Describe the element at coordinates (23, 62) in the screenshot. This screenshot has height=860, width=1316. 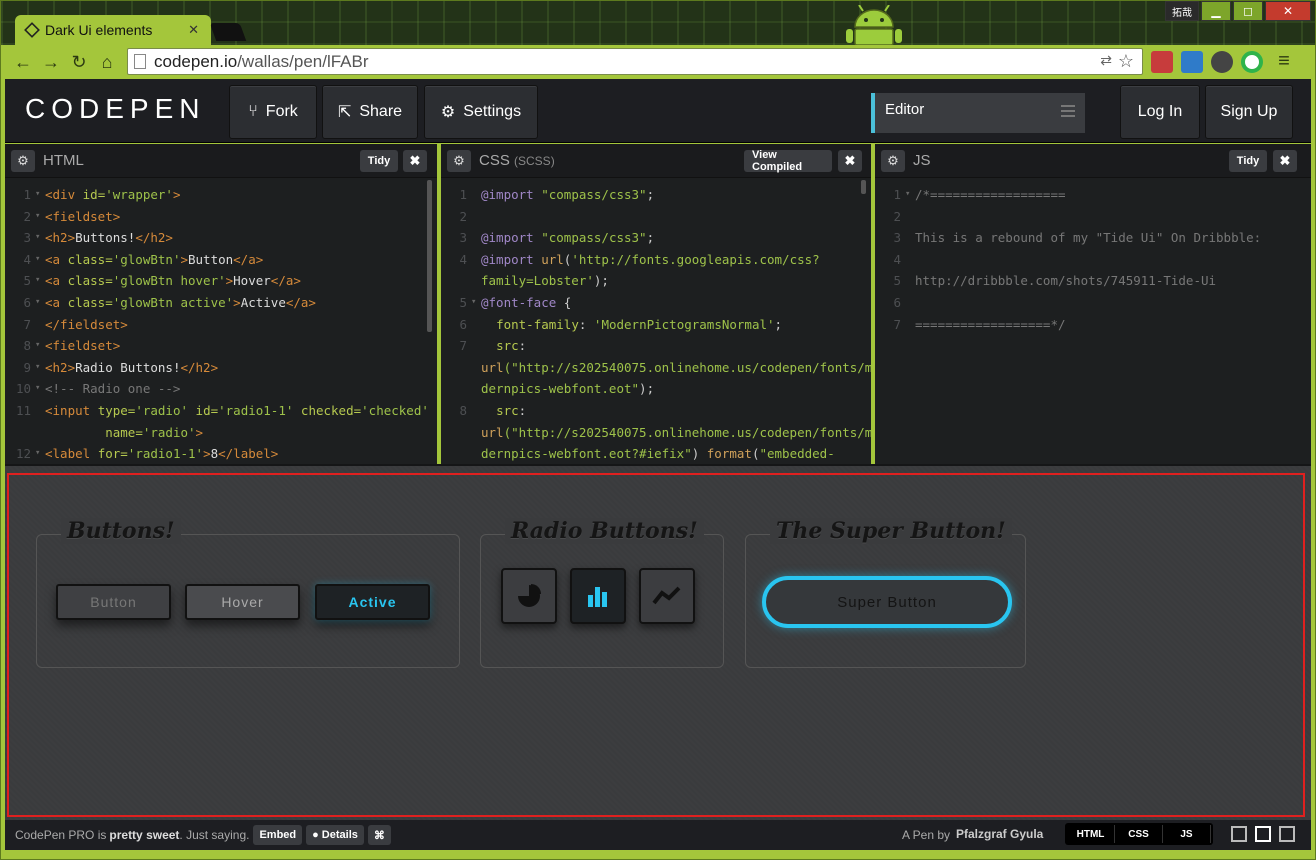
I see `back-arrow-icon: ←` at that location.